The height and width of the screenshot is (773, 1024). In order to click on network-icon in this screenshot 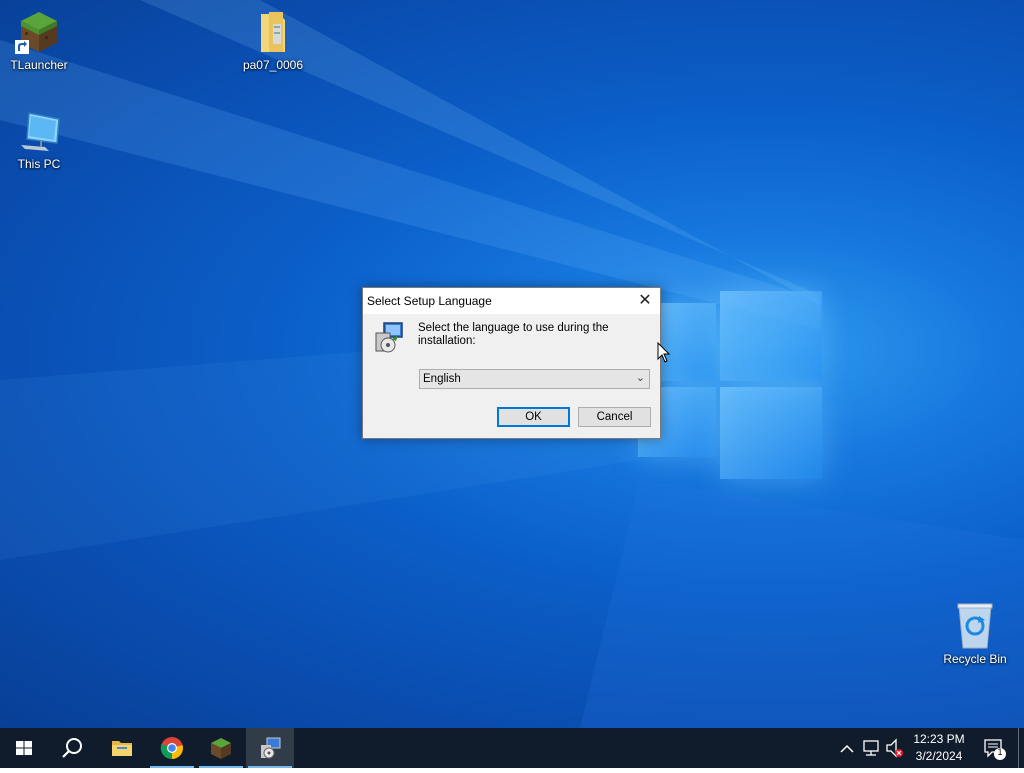, I will do `click(871, 748)`.